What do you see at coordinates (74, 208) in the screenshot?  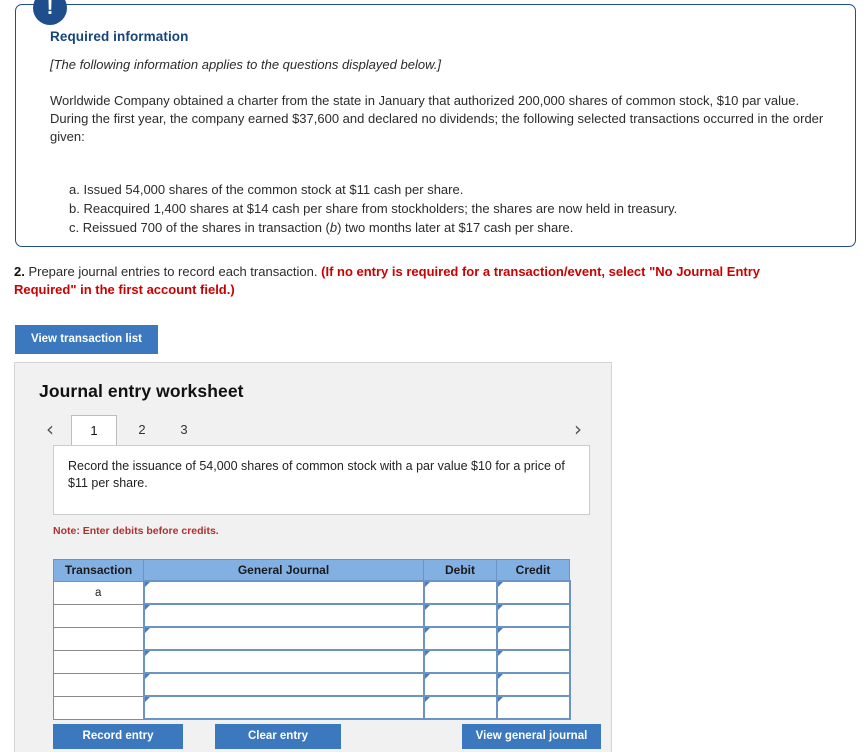 I see `item-label: b.` at bounding box center [74, 208].